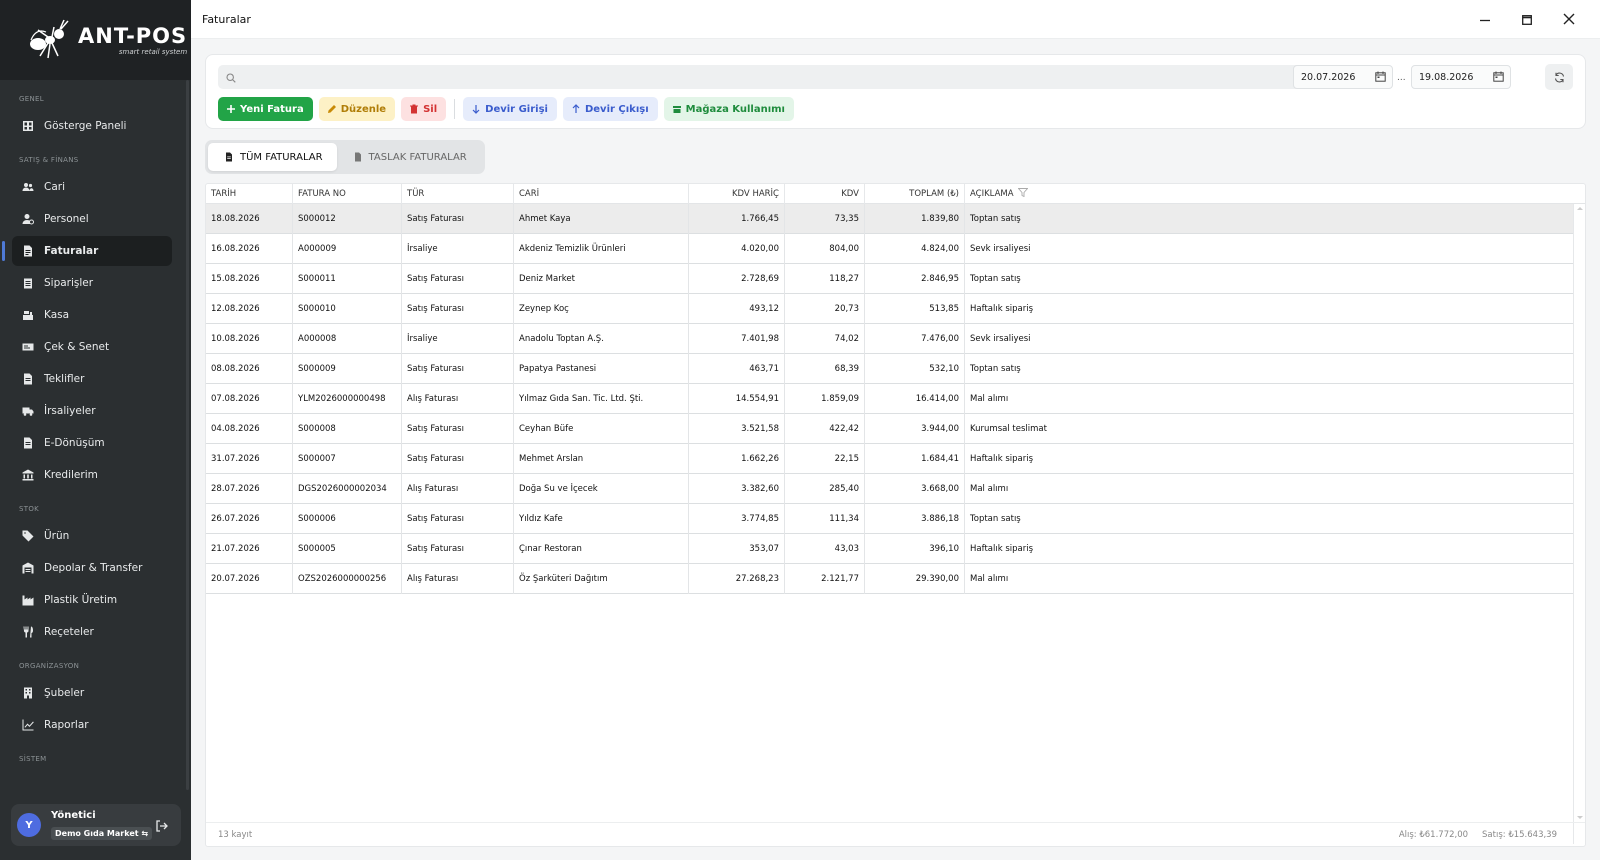 The image size is (1600, 860). What do you see at coordinates (249, 519) in the screenshot?
I see `cell-tarih: 26.07.2026` at bounding box center [249, 519].